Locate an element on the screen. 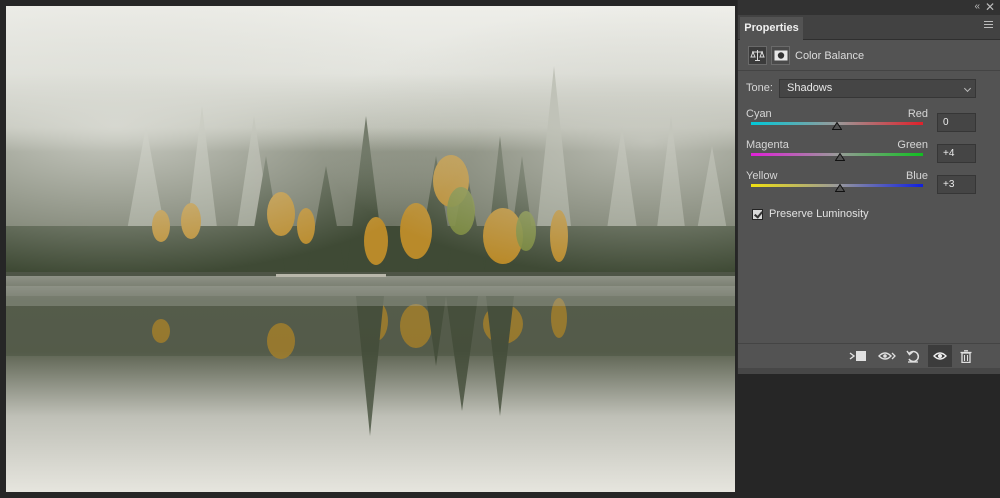 The width and height of the screenshot is (1000, 498). panel-bottom-edge is located at coordinates (869, 371).